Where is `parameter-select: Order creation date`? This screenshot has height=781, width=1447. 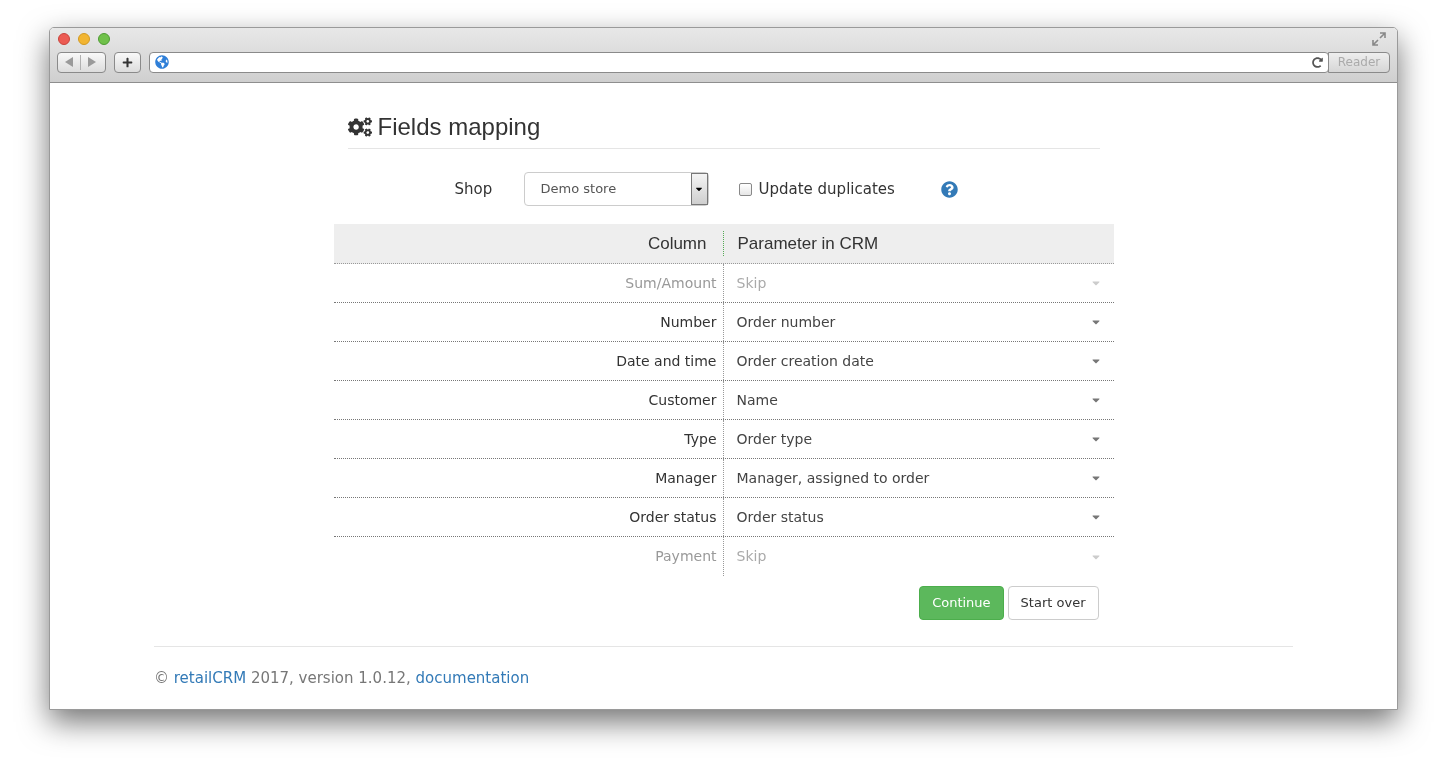 parameter-select: Order creation date is located at coordinates (918, 361).